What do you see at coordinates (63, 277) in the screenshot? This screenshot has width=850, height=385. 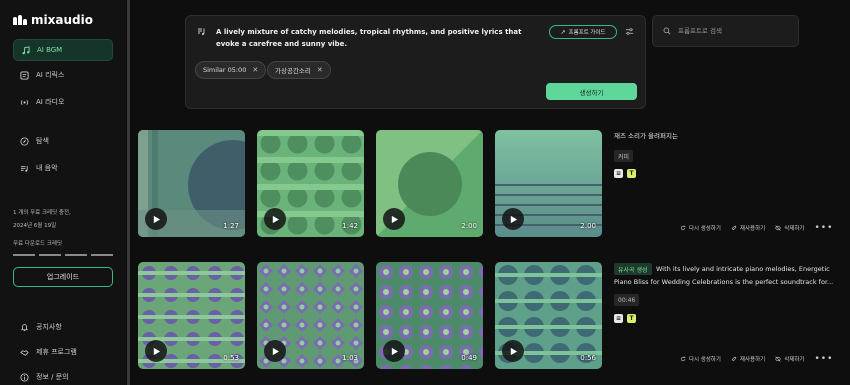 I see `upgrade-button: 업그레이드` at bounding box center [63, 277].